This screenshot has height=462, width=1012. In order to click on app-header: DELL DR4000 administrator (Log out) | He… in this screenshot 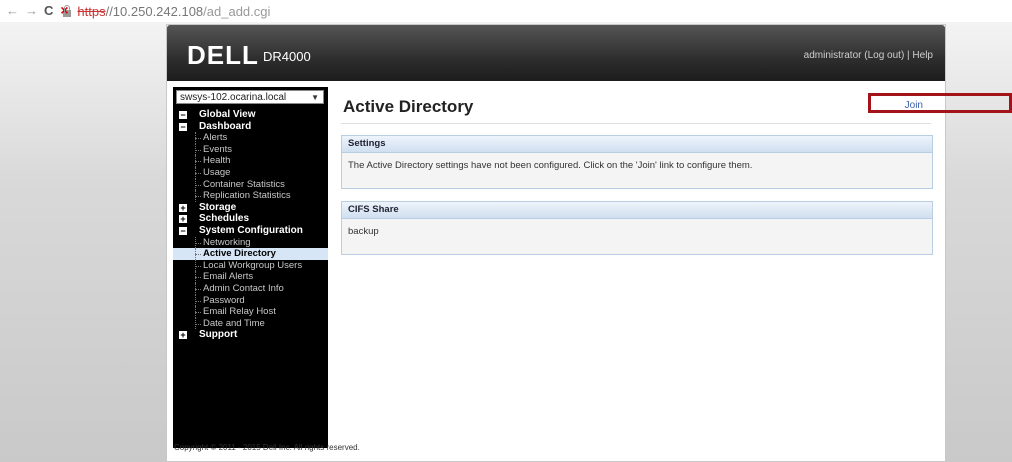, I will do `click(556, 53)`.